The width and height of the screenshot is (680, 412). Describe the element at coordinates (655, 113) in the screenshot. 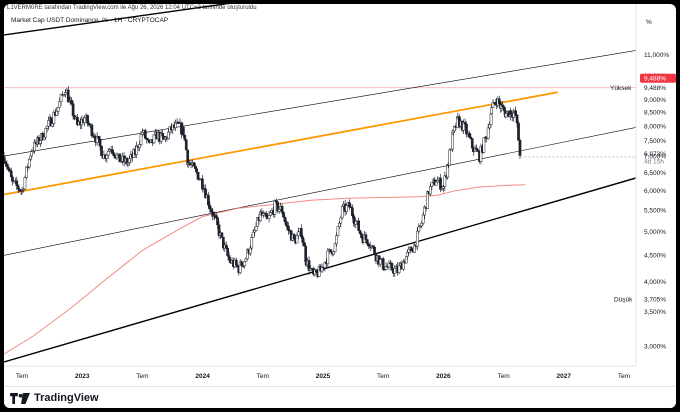

I see `price-tick-label: 8,500%` at that location.